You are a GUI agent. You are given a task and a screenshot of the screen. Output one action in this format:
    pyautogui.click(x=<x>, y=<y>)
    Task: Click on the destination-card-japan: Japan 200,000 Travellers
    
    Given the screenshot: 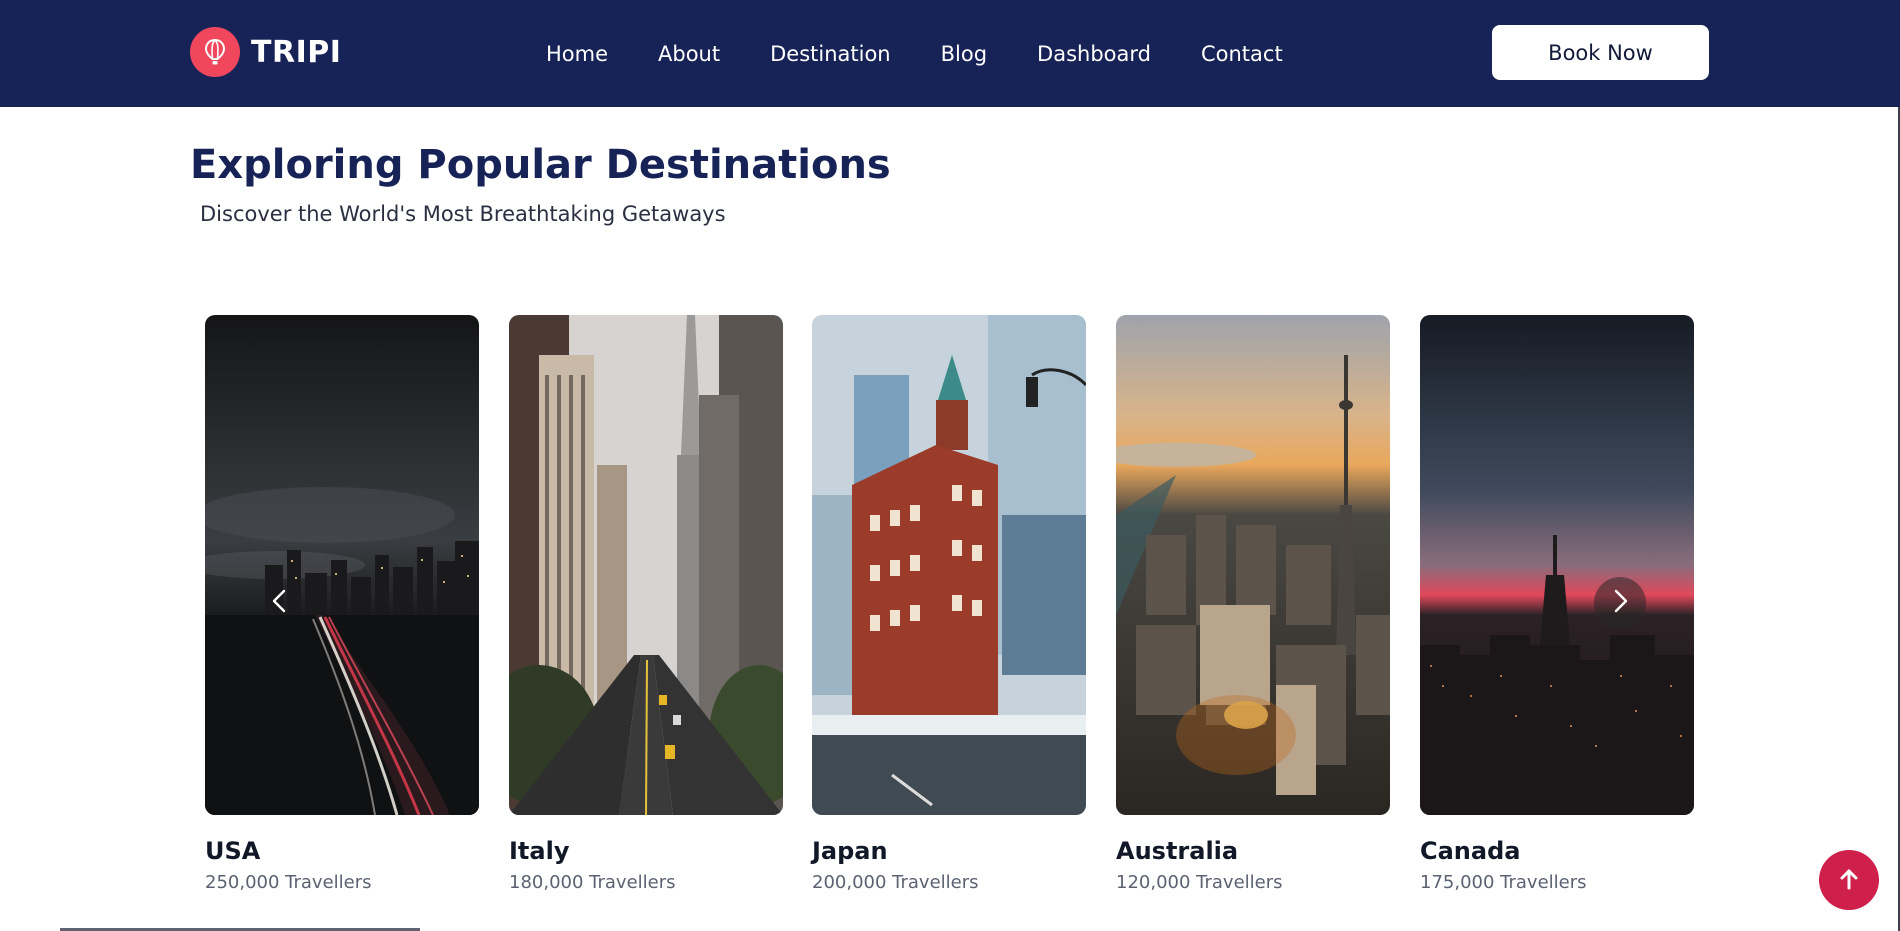 What is the action you would take?
    pyautogui.click(x=949, y=604)
    